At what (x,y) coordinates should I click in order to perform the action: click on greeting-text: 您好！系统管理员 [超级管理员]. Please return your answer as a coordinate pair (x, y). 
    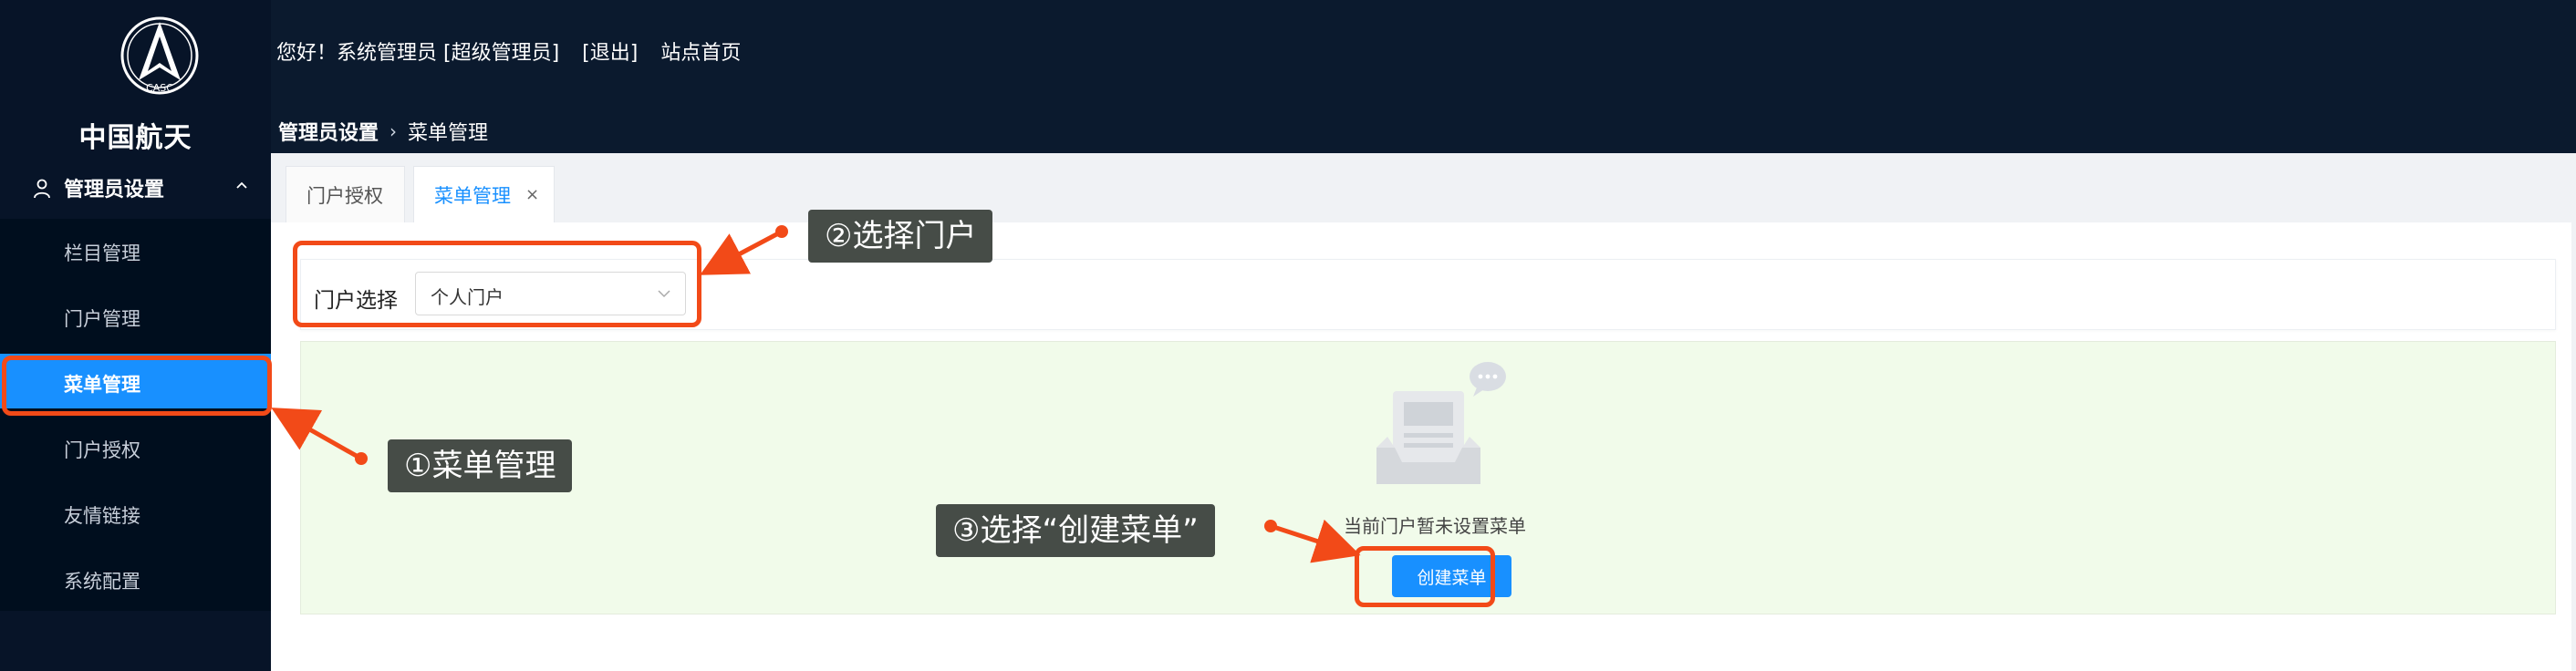
    Looking at the image, I should click on (418, 53).